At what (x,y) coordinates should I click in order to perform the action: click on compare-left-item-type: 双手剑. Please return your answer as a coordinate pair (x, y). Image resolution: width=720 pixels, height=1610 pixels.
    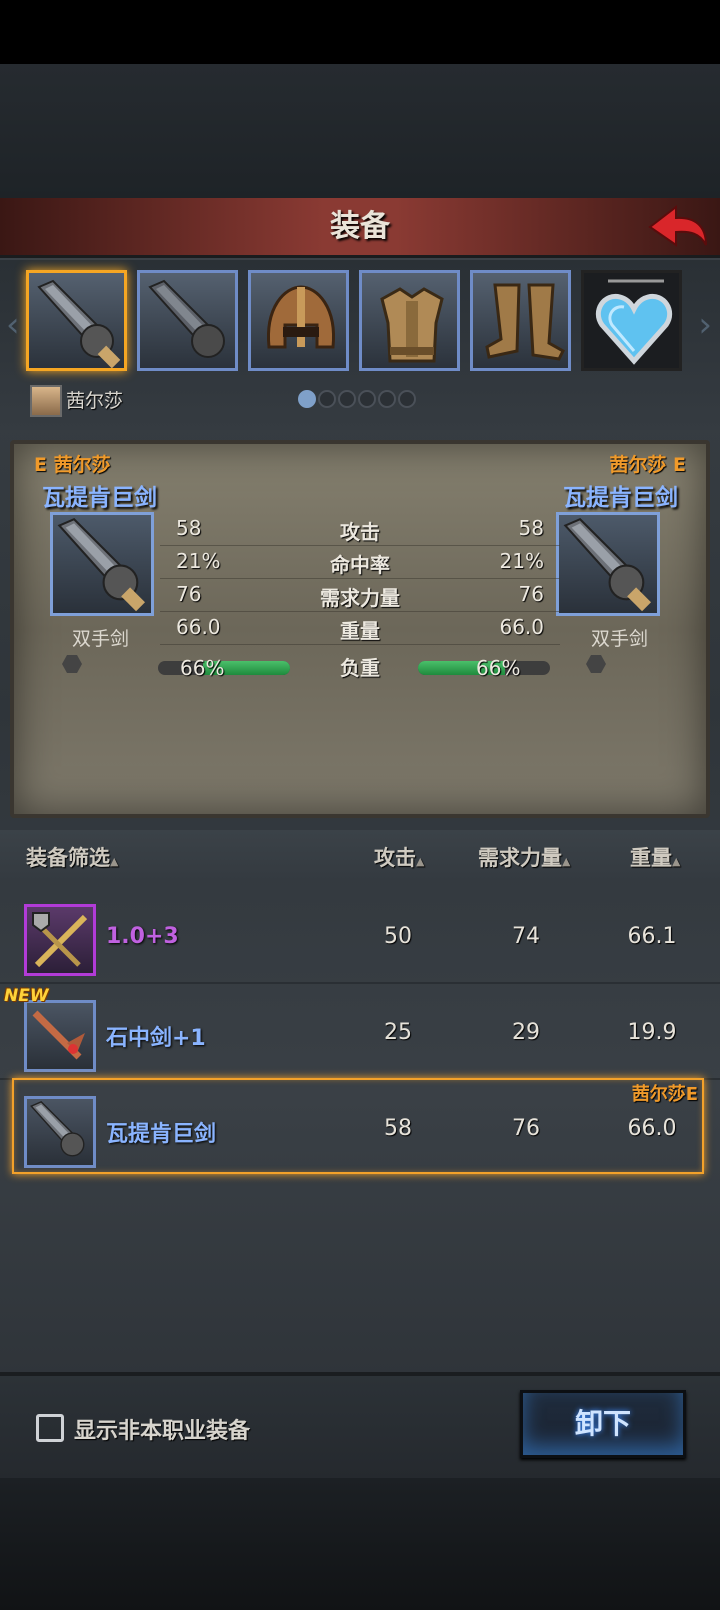
    Looking at the image, I should click on (101, 639).